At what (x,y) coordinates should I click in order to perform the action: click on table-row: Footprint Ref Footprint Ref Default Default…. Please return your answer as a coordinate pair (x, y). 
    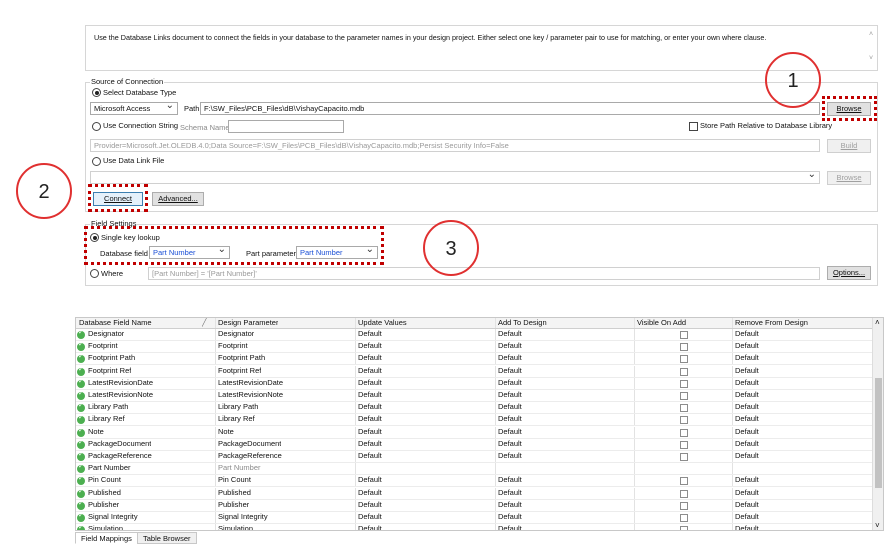
    Looking at the image, I should click on (474, 371).